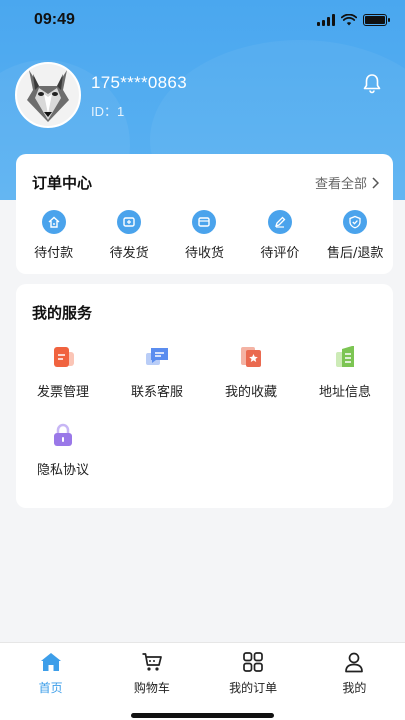  I want to click on tab-label: 我的, so click(354, 688).